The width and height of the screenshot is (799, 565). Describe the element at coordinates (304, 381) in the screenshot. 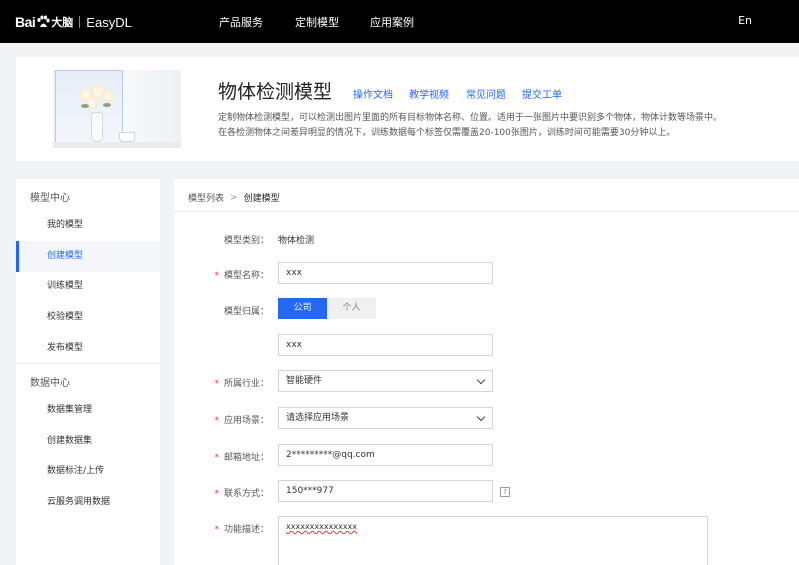

I see `industry-select-value: 智能硬件` at that location.